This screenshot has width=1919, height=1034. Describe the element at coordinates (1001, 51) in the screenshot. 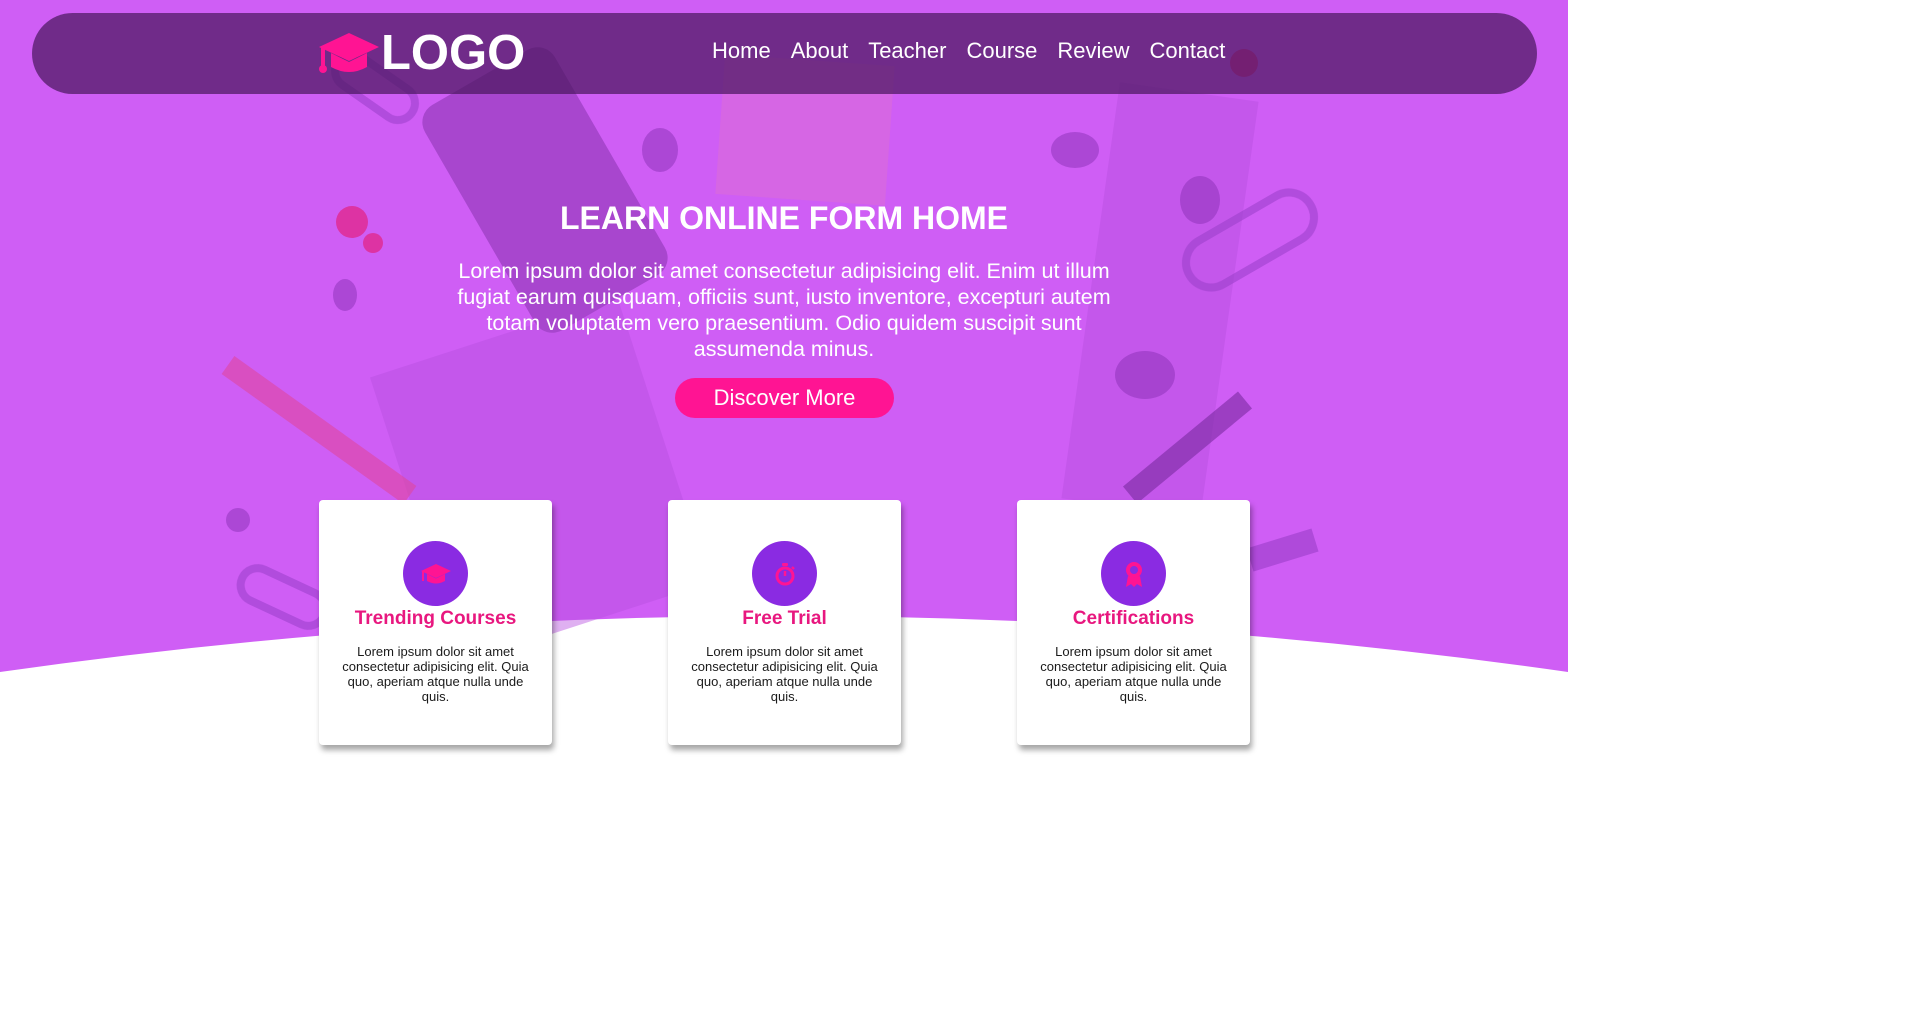

I see `nav-link-course: Course` at that location.